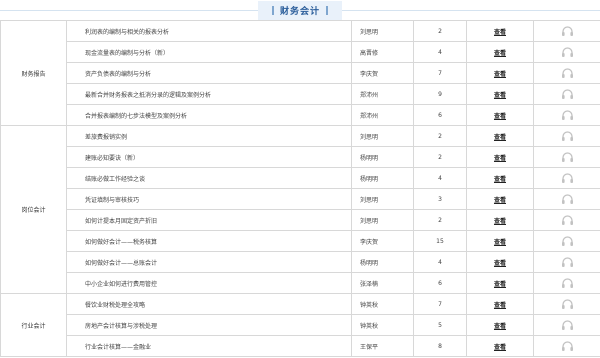 The image size is (600, 358). Describe the element at coordinates (209, 178) in the screenshot. I see `course-title: 结账必做工作经验之谈` at that location.